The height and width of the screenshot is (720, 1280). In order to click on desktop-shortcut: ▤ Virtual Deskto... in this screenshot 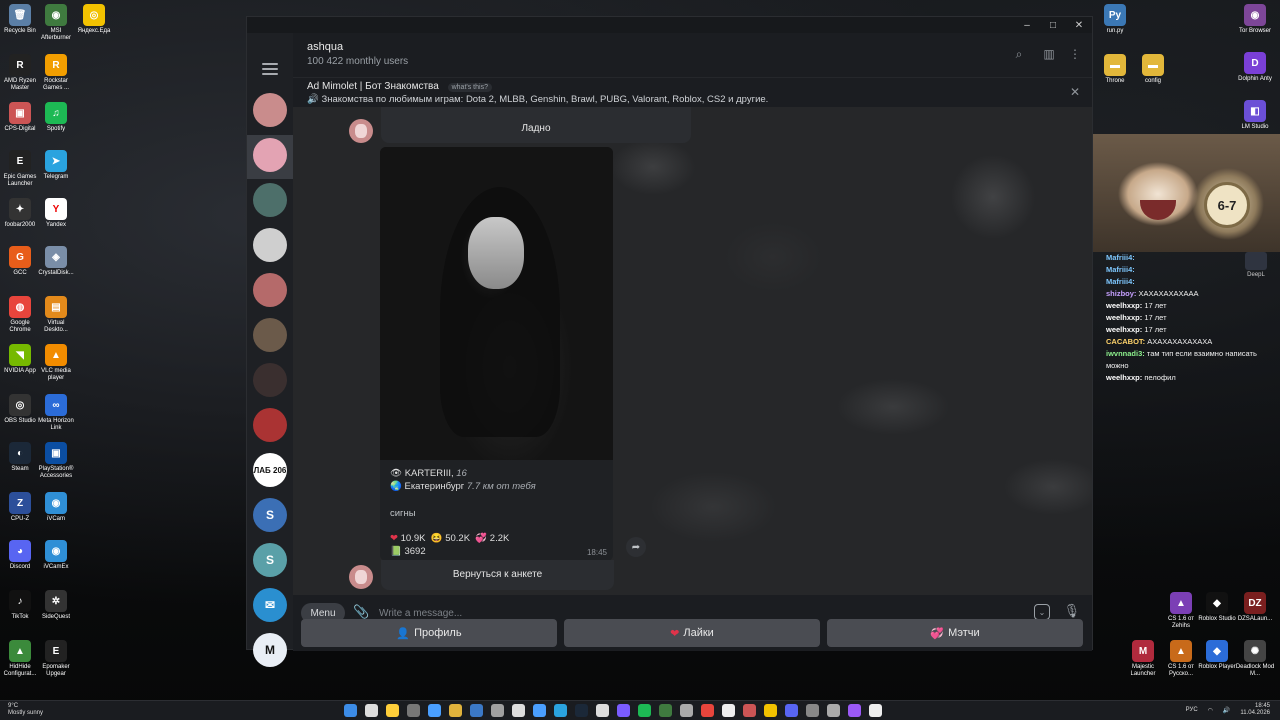, I will do `click(56, 315)`.